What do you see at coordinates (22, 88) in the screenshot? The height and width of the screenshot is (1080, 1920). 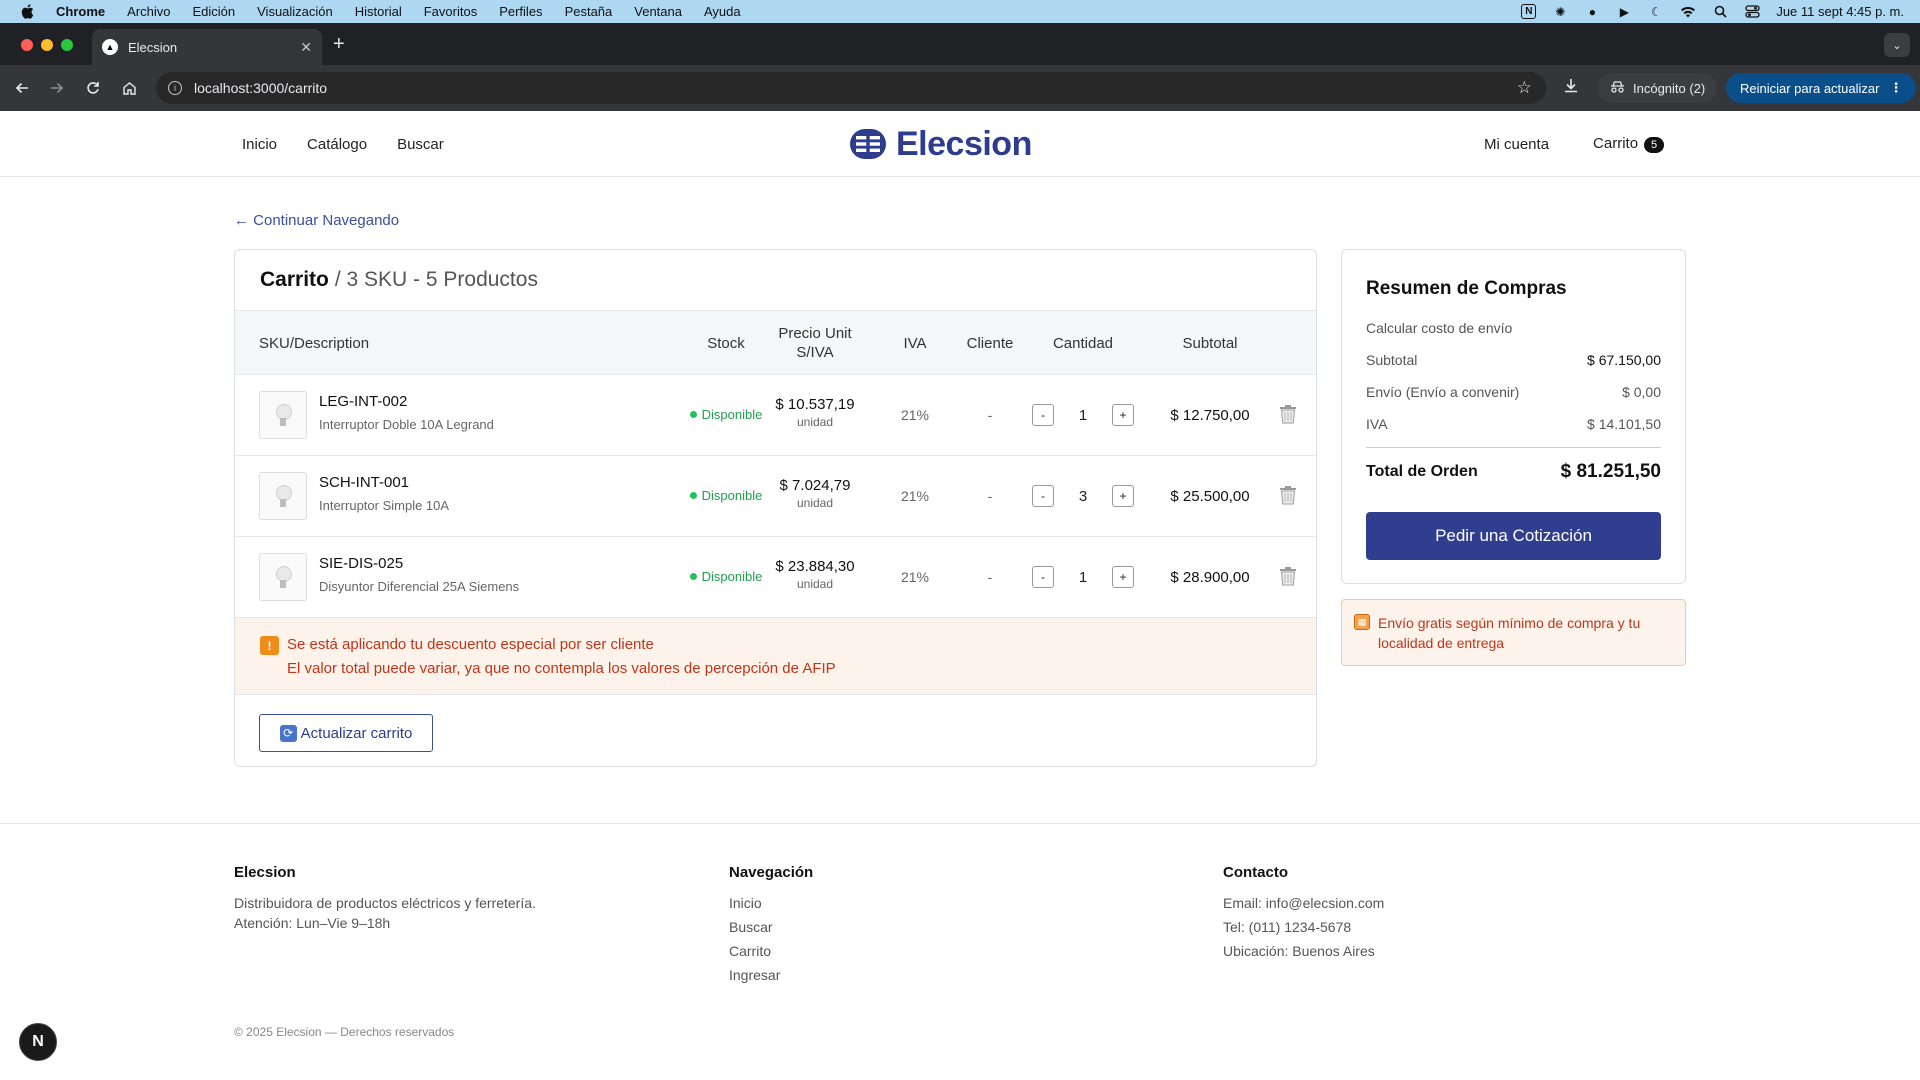 I see `back-arrow-icon` at bounding box center [22, 88].